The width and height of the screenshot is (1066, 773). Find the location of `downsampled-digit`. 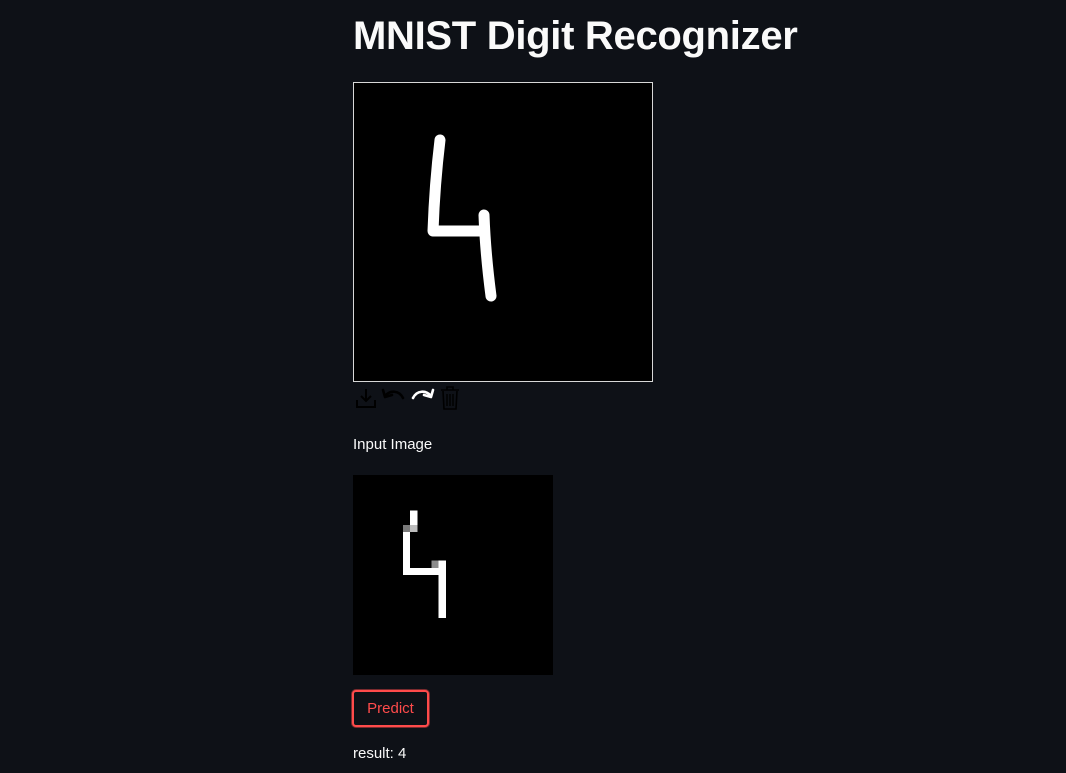

downsampled-digit is located at coordinates (424, 564).